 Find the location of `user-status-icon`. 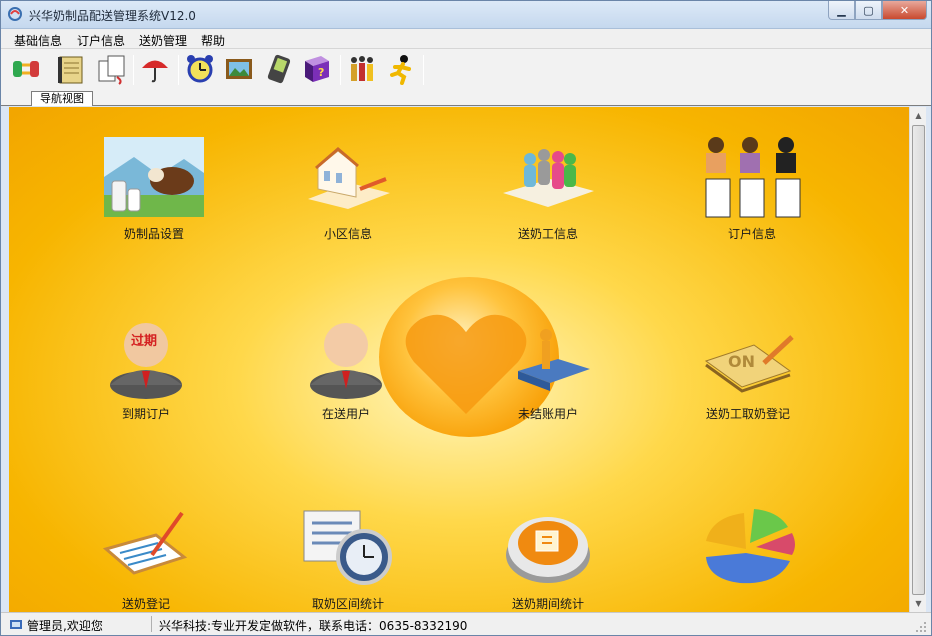

user-status-icon is located at coordinates (16, 624).